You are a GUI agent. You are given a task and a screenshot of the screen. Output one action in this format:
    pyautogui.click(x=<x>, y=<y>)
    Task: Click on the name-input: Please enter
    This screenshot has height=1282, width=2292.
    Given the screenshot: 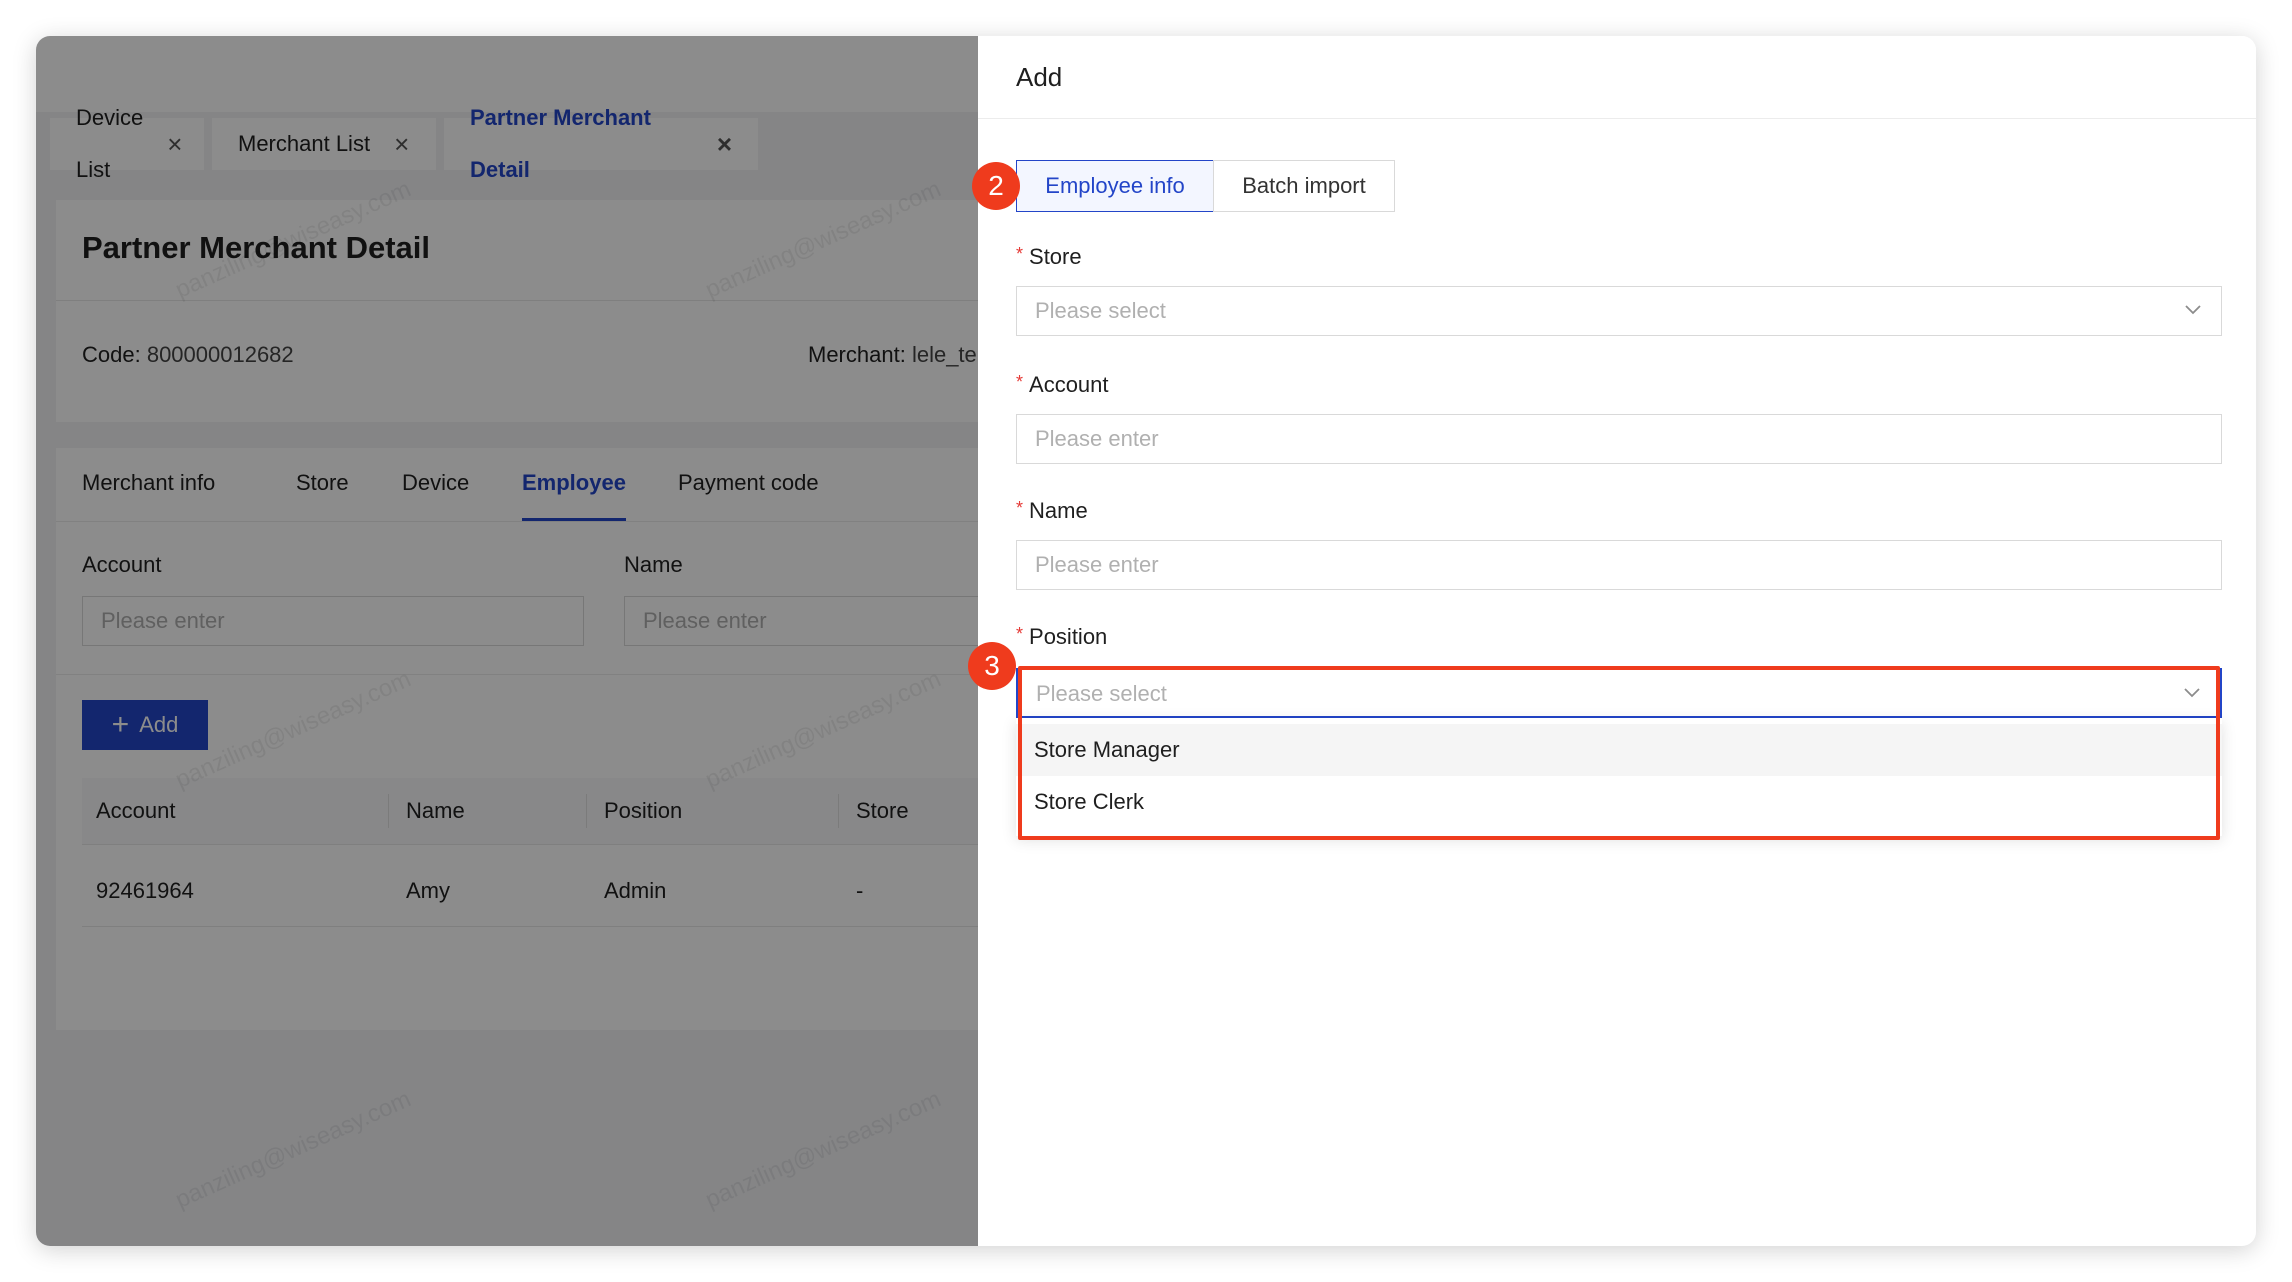 What is the action you would take?
    pyautogui.click(x=1619, y=565)
    